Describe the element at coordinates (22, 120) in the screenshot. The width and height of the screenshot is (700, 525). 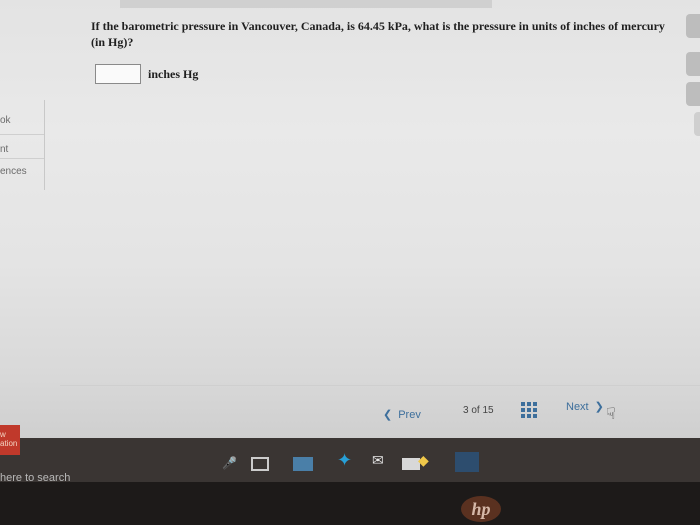
I see `sidebar-item-ebook: ok` at that location.